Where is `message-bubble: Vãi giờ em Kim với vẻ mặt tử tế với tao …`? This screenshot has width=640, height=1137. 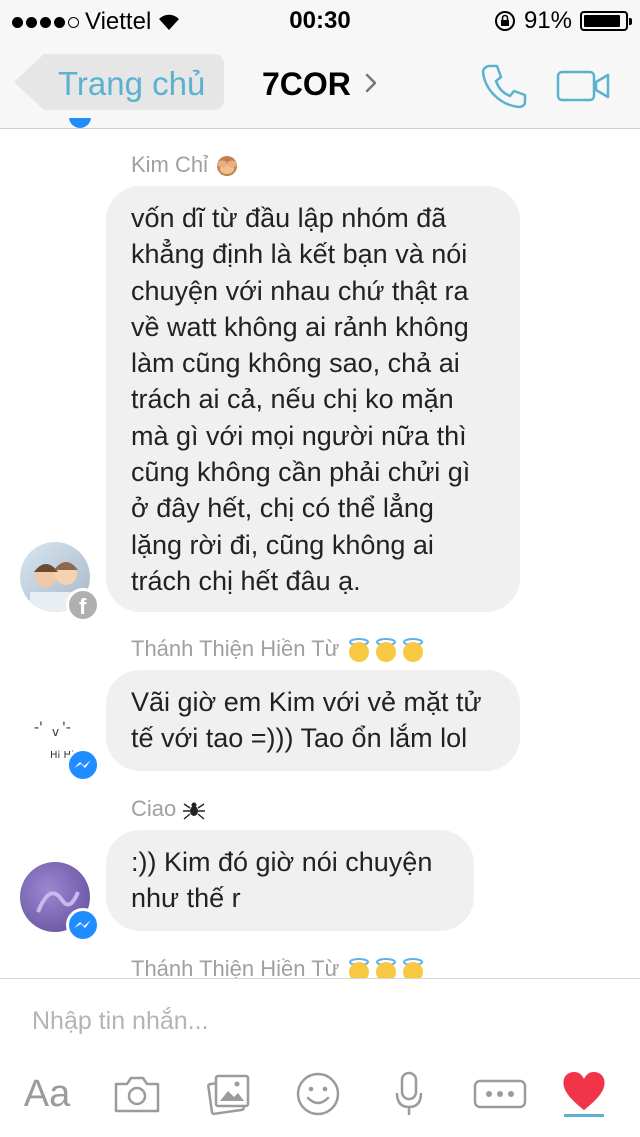
message-bubble: Vãi giờ em Kim với vẻ mặt tử tế với tao … is located at coordinates (313, 720).